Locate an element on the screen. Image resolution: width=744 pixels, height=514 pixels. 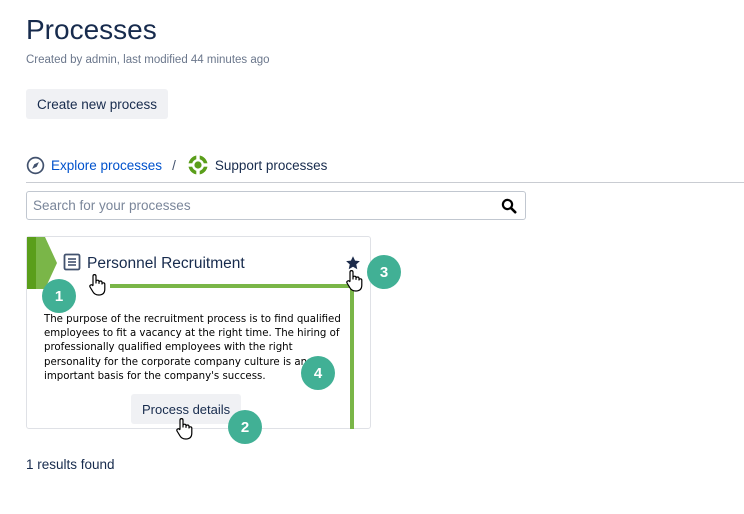
search-input is located at coordinates (263, 205).